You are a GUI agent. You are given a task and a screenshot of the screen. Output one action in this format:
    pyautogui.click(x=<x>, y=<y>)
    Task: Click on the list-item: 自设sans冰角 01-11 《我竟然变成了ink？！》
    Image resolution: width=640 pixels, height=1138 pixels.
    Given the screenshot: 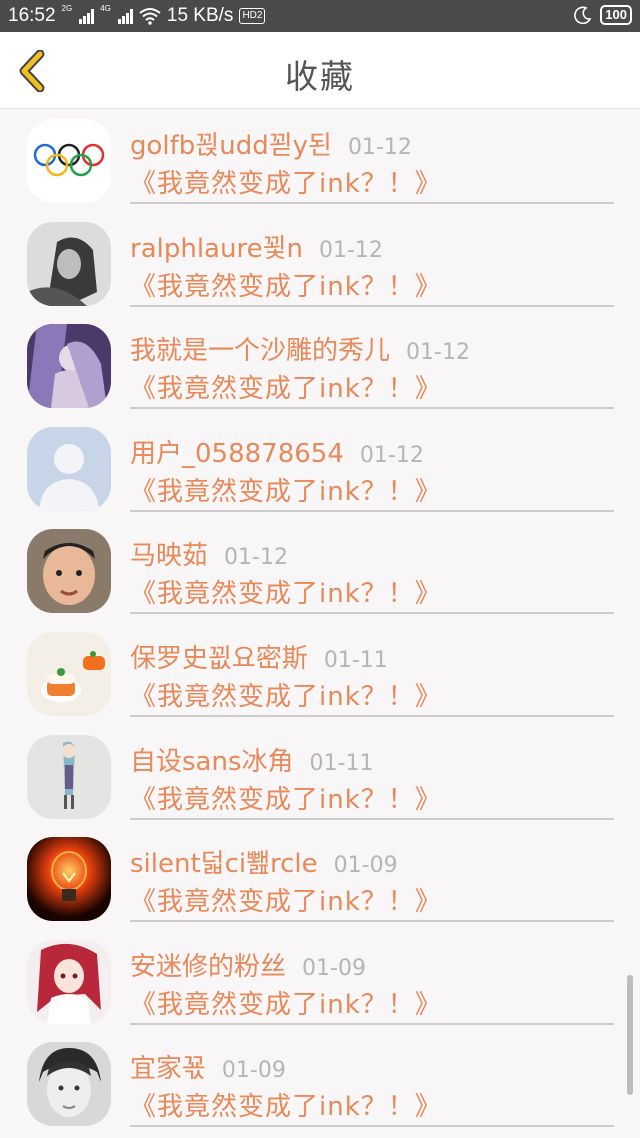 What is the action you would take?
    pyautogui.click(x=320, y=776)
    